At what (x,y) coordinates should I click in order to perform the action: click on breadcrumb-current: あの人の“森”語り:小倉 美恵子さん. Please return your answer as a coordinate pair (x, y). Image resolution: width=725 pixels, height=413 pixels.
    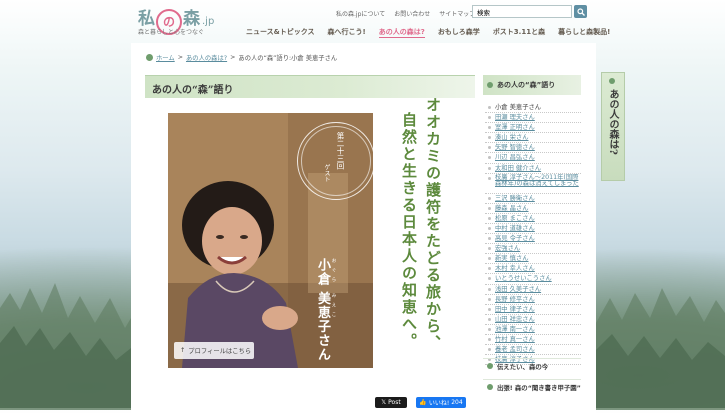
    Looking at the image, I should click on (288, 58).